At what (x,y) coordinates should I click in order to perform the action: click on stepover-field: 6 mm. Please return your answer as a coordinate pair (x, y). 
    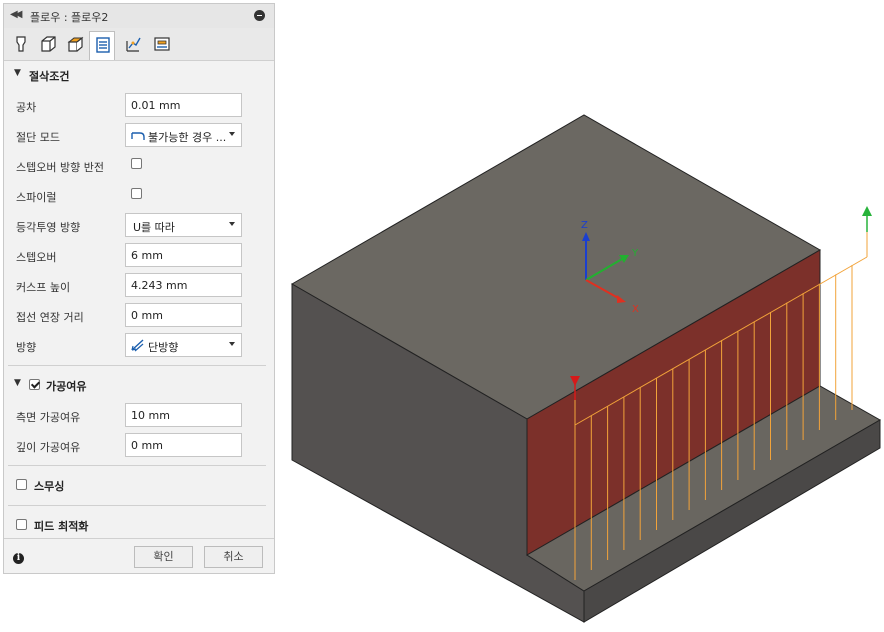
    Looking at the image, I should click on (183, 255).